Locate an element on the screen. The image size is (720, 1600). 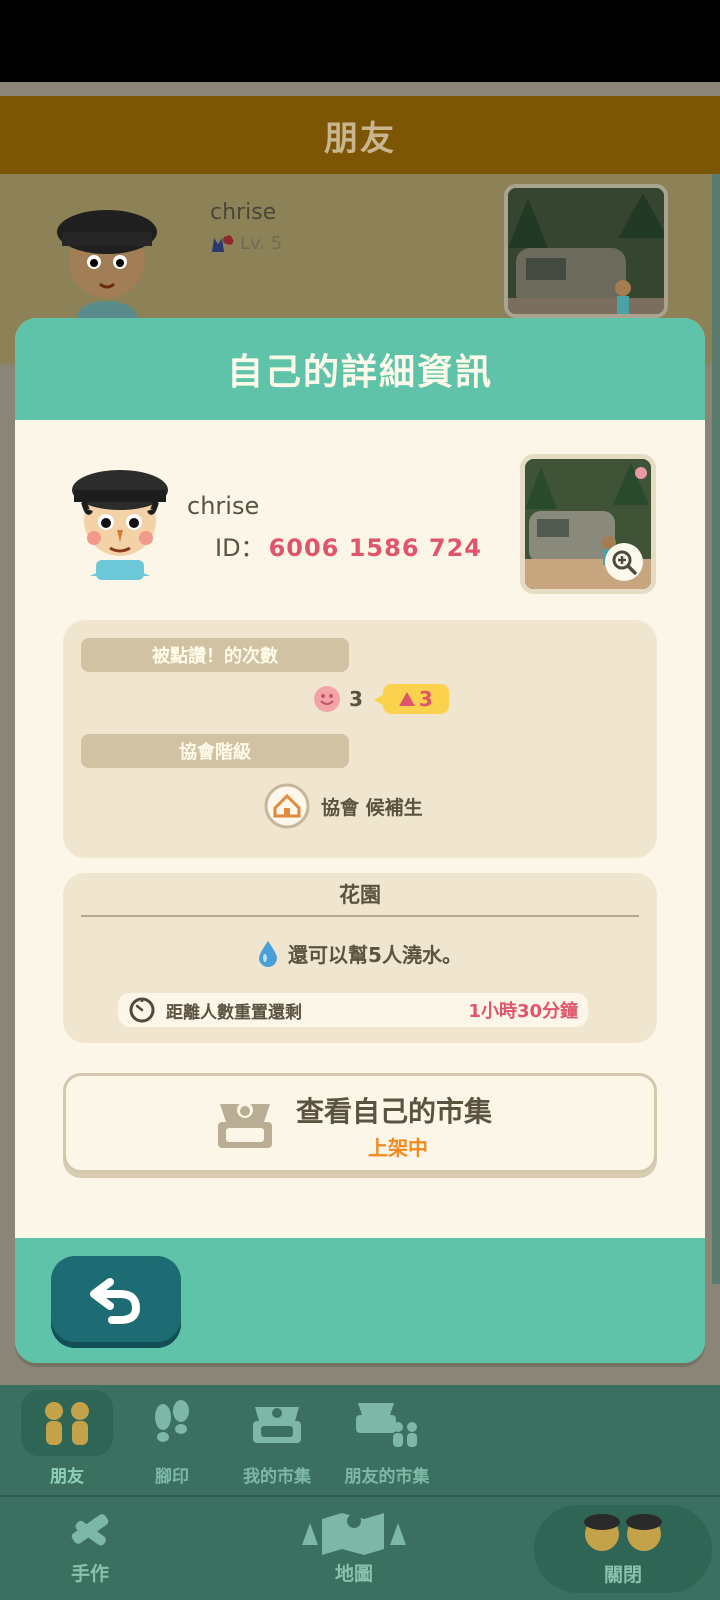
subnav-footprints-icon-wrap is located at coordinates (172, 1423).